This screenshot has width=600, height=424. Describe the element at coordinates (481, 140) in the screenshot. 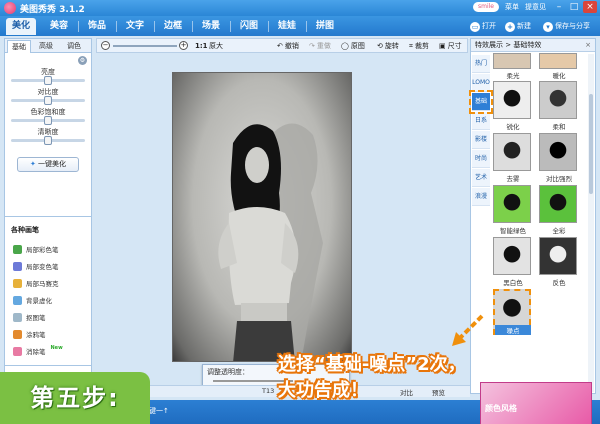

I see `category-studio: 影楼` at that location.